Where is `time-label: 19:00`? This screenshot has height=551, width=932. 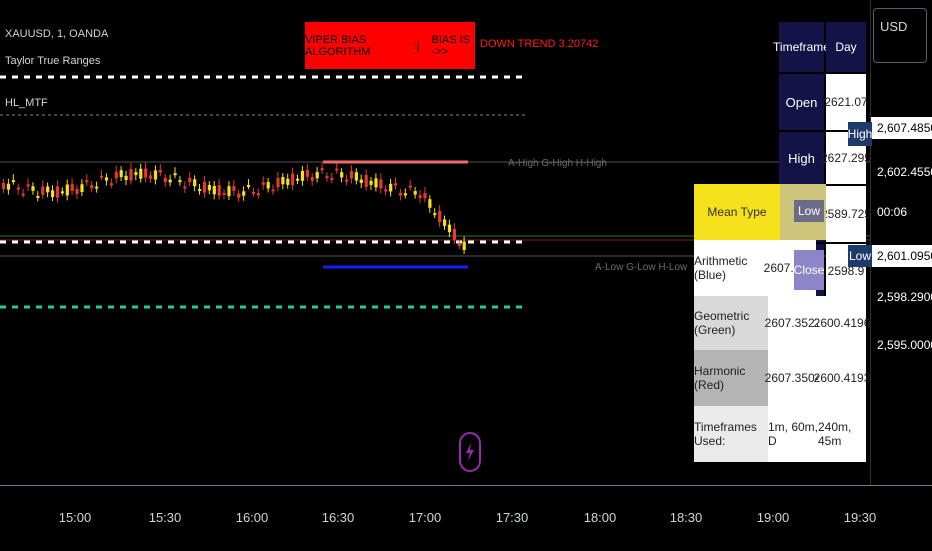 time-label: 19:00 is located at coordinates (773, 517).